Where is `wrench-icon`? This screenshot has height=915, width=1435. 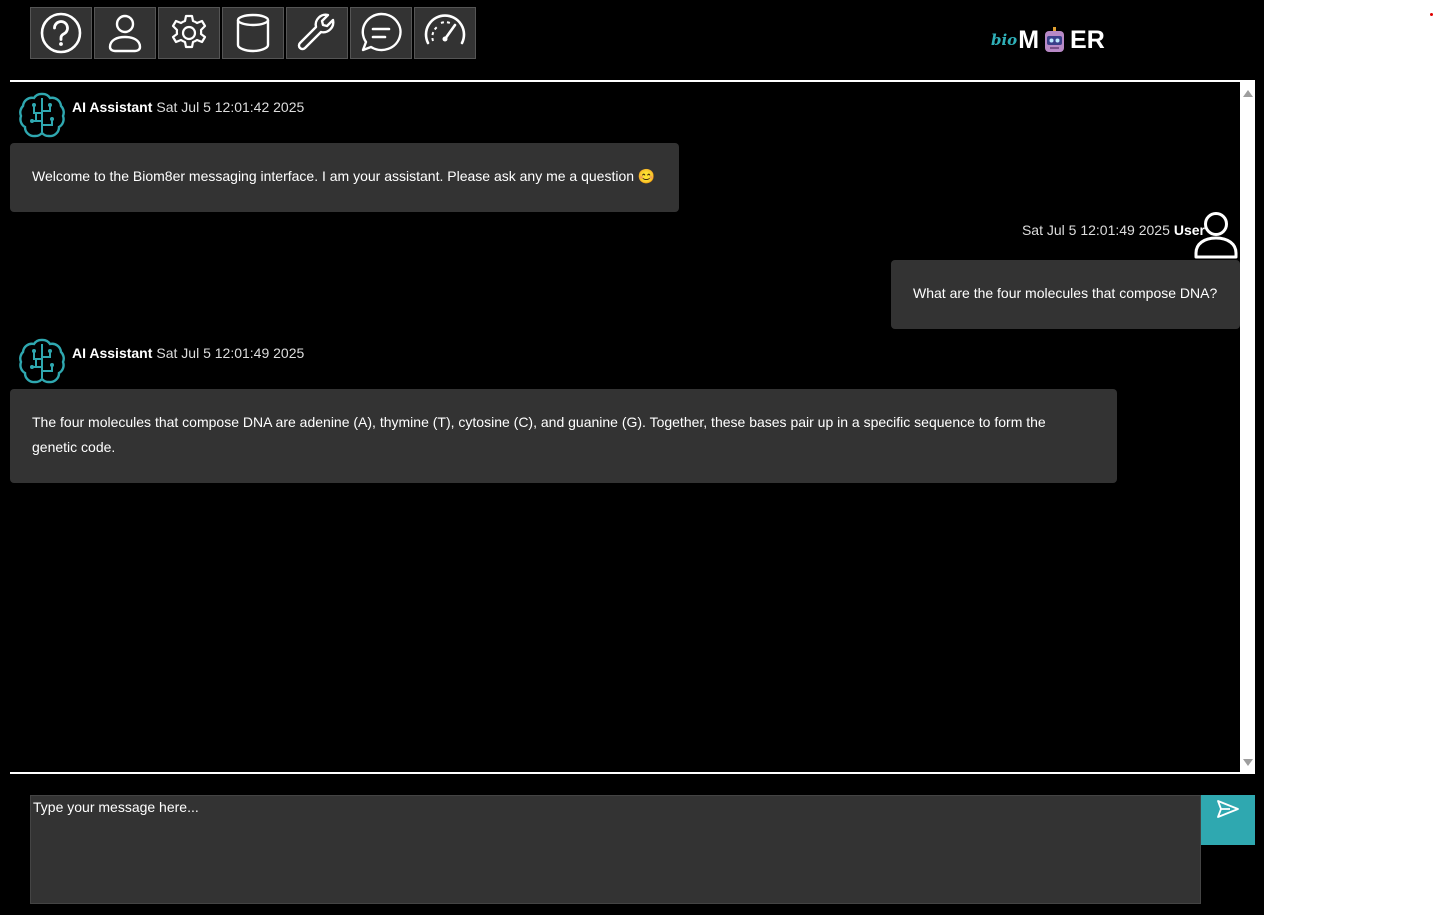
wrench-icon is located at coordinates (316, 32).